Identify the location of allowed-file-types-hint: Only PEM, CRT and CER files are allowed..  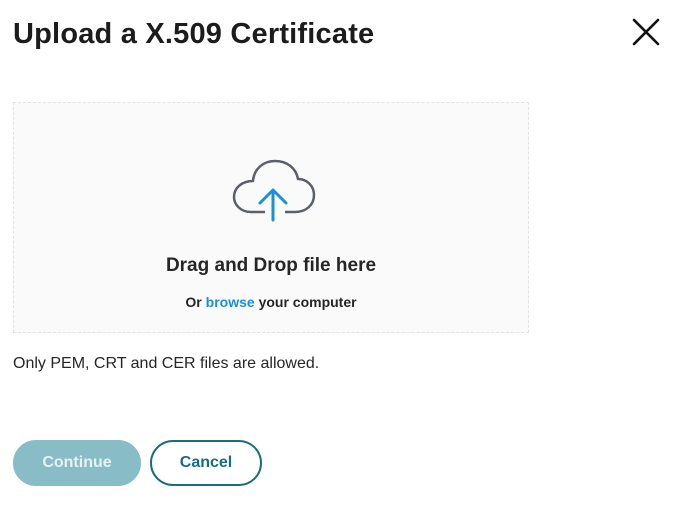
(166, 363).